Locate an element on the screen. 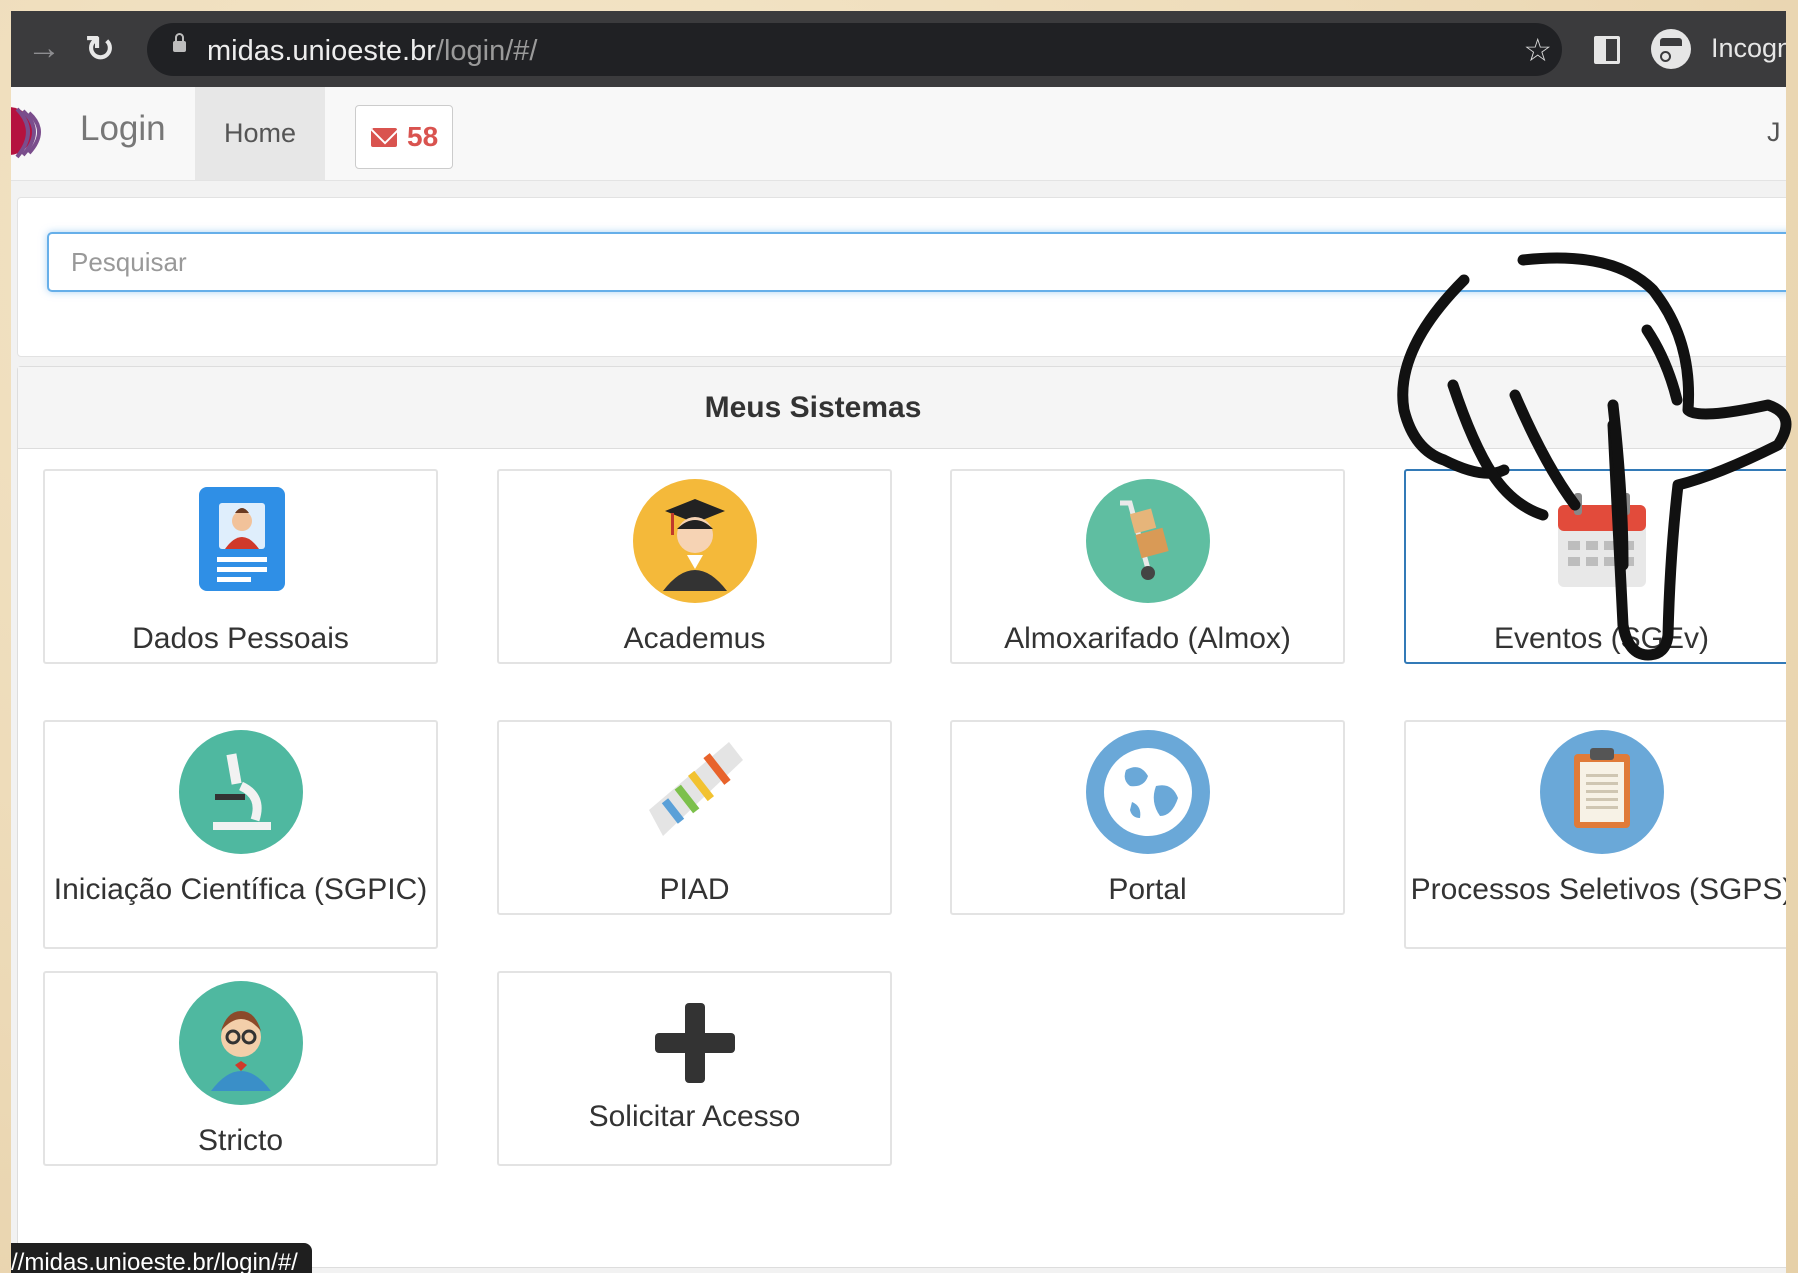 Image resolution: width=1798 pixels, height=1273 pixels. url-path: /login/#/ is located at coordinates (486, 51).